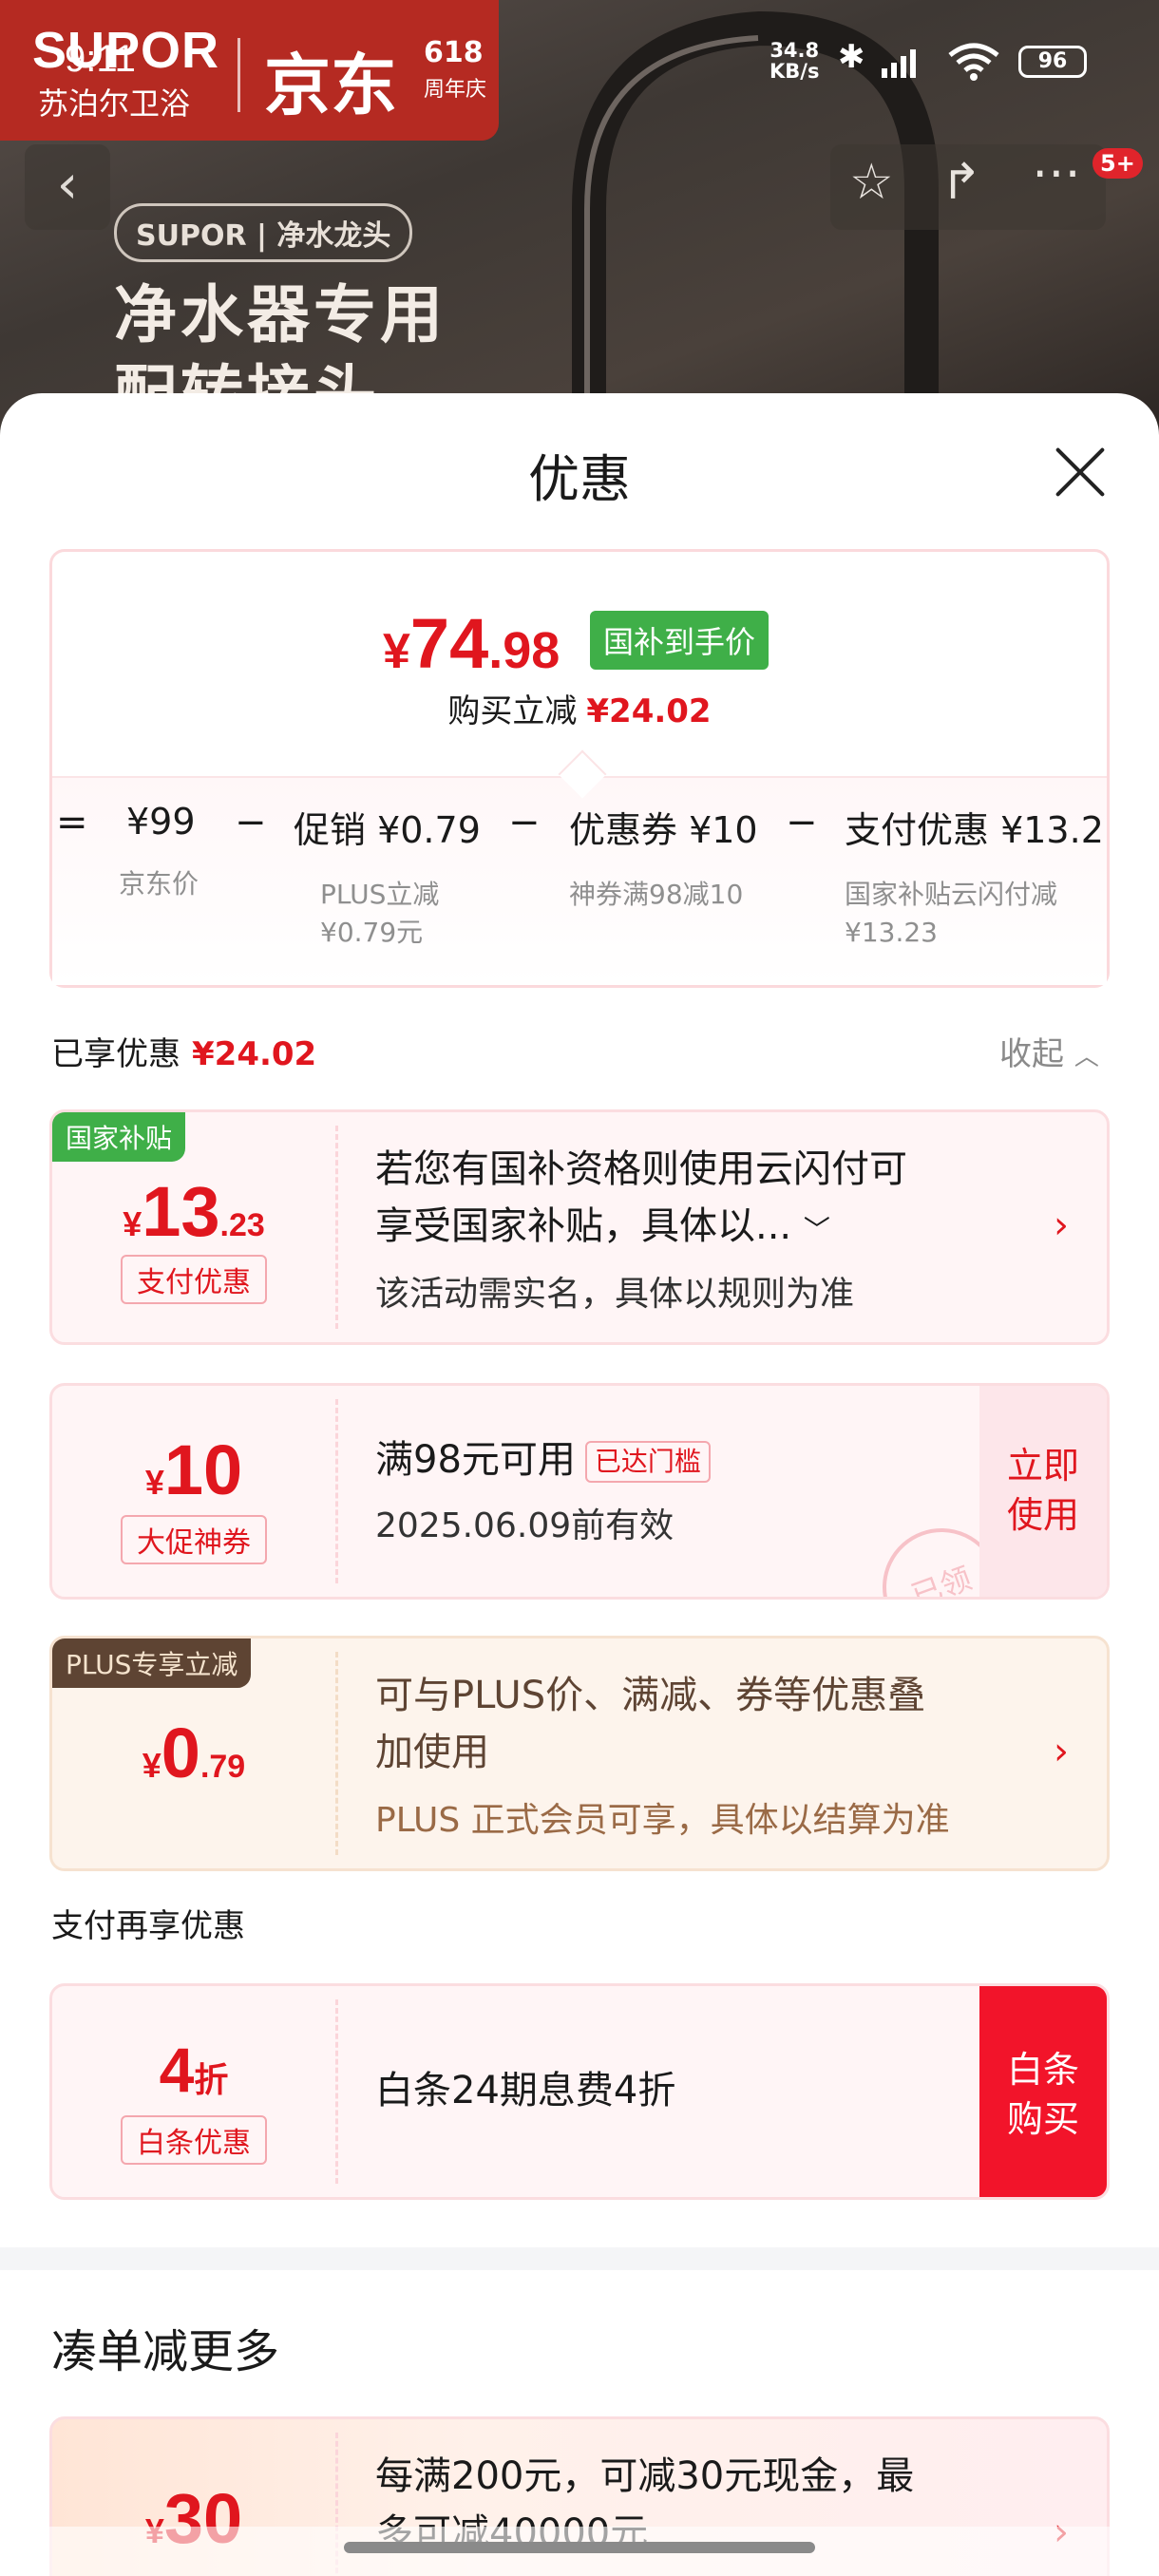 The height and width of the screenshot is (2576, 1159). What do you see at coordinates (1042, 1515) in the screenshot?
I see `use-now-line2: 使用` at bounding box center [1042, 1515].